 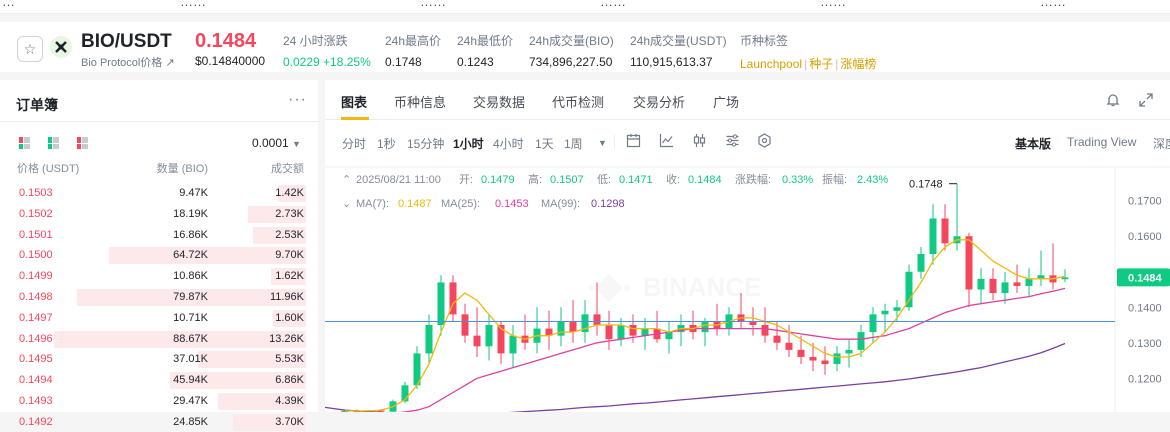 I want to click on watermark-text: BINANCE, so click(x=702, y=287).